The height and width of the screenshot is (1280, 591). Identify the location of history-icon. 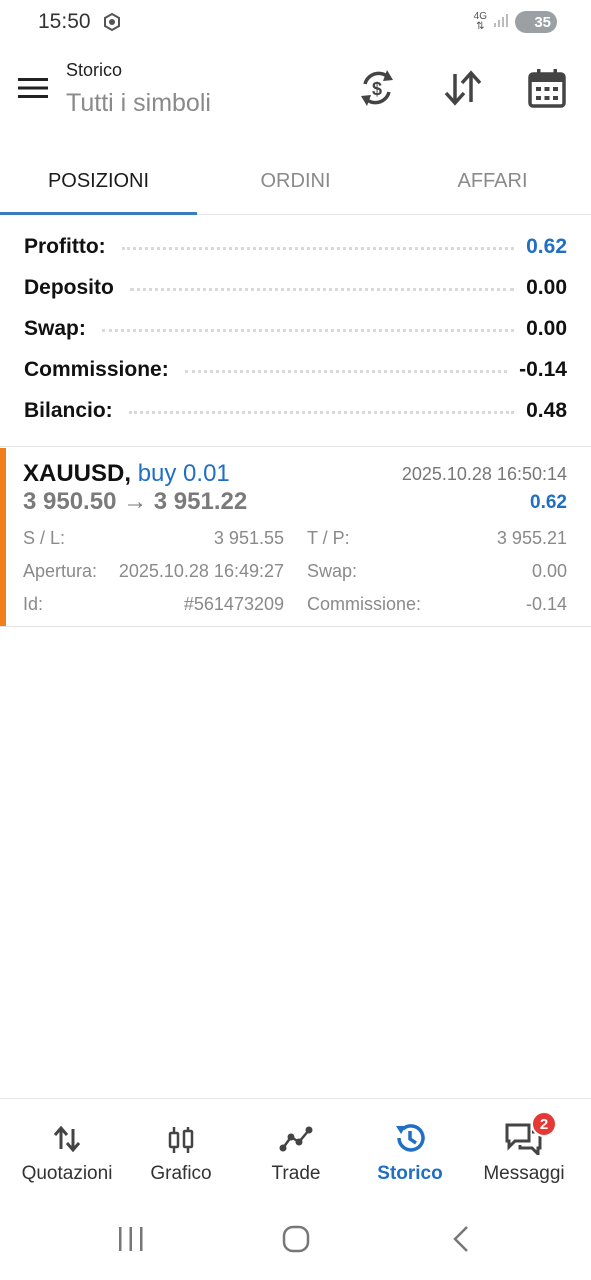
(410, 1142).